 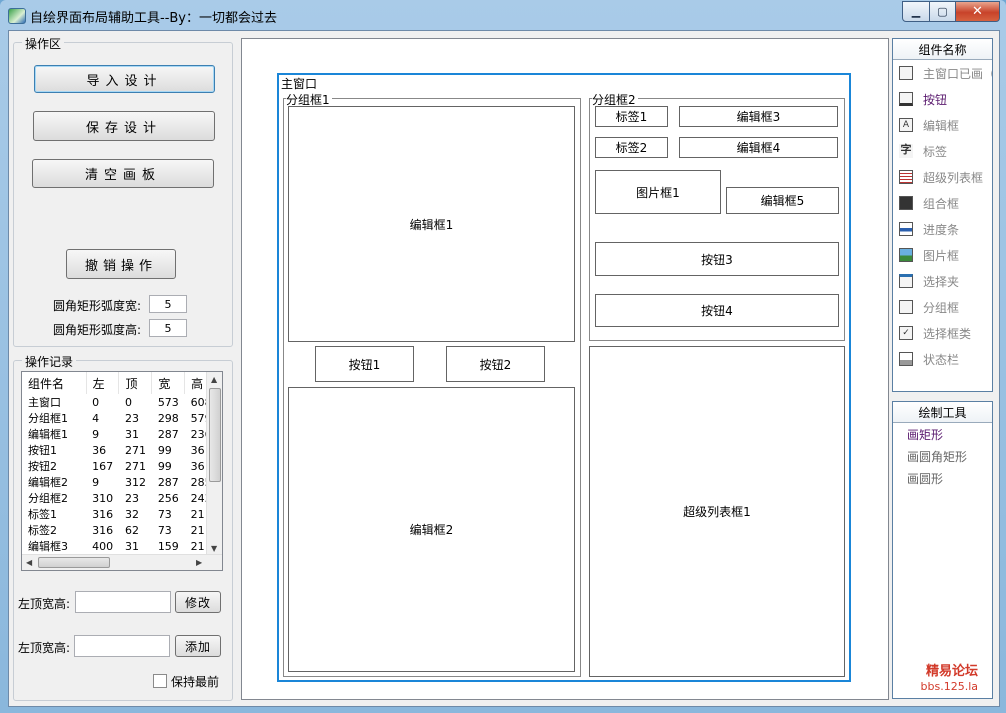 What do you see at coordinates (942, 456) in the screenshot?
I see `tool-draw-round-rect: 画圆角矩形` at bounding box center [942, 456].